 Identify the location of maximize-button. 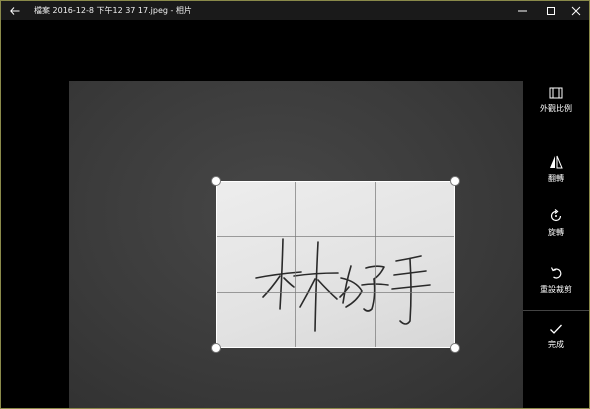
(551, 10).